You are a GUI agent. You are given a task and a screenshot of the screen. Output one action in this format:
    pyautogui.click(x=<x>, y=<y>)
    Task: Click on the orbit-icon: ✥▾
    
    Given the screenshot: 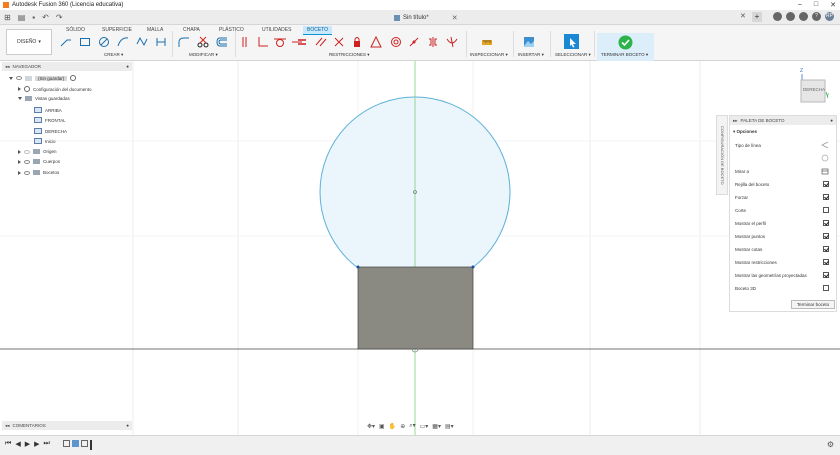 What is the action you would take?
    pyautogui.click(x=371, y=426)
    